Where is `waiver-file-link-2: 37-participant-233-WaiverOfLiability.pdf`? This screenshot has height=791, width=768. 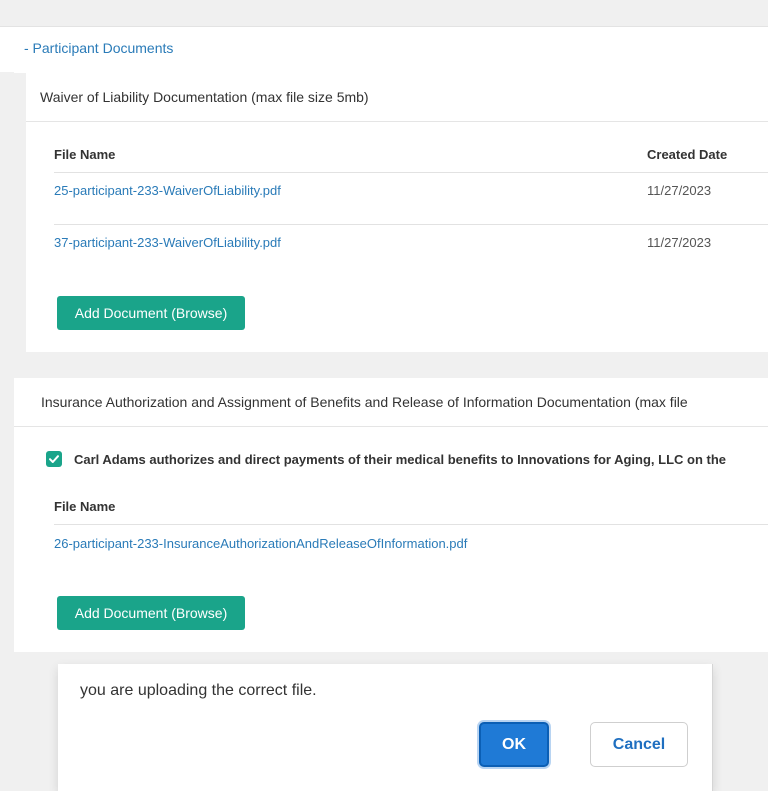
waiver-file-link-2: 37-participant-233-WaiverOfLiability.pdf is located at coordinates (167, 242).